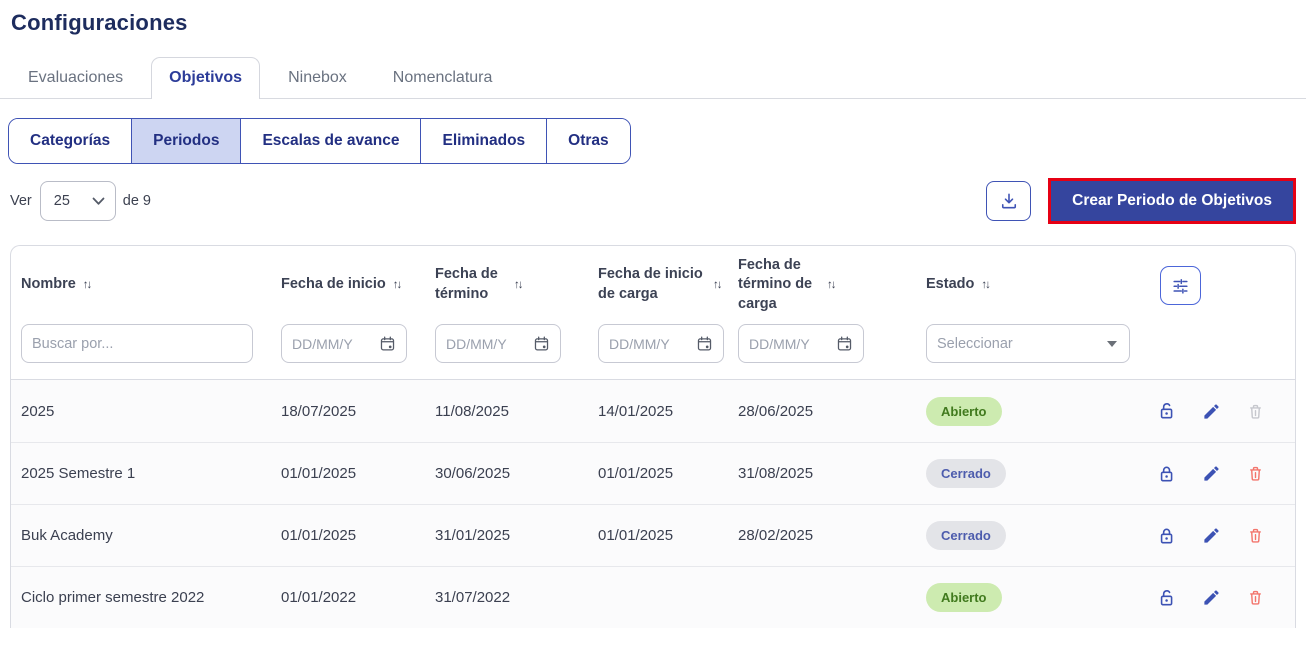 The height and width of the screenshot is (653, 1306). I want to click on cell-fecha-inicio-carga: 14/01/2025, so click(636, 411).